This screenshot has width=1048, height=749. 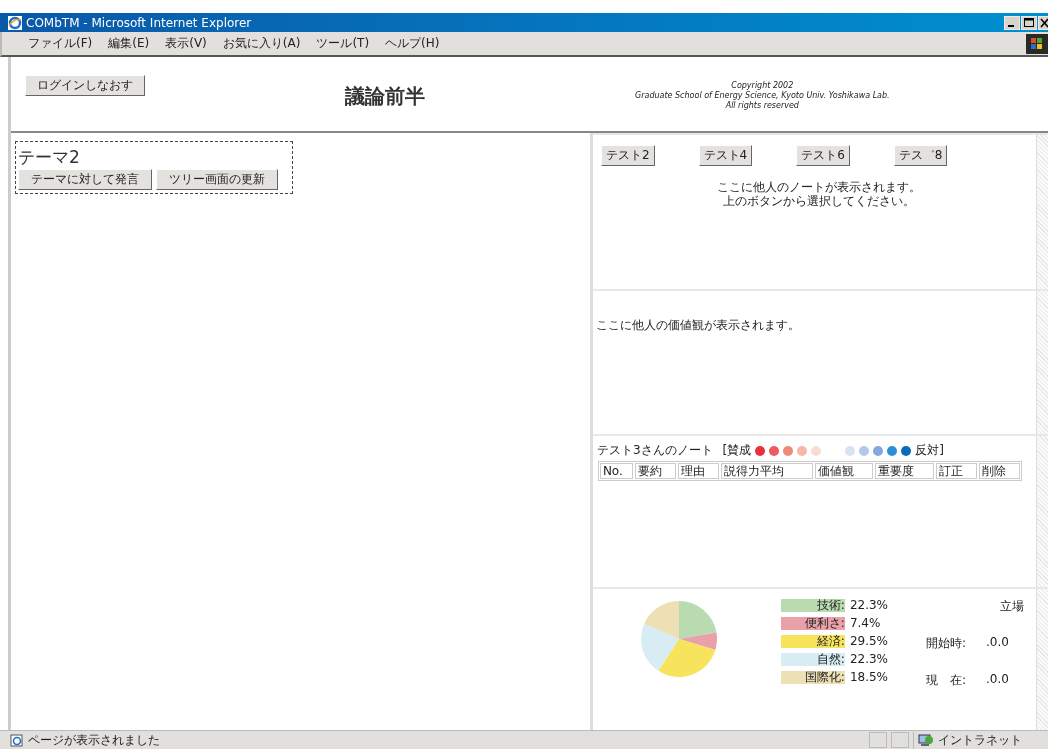 What do you see at coordinates (868, 641) in the screenshot?
I see `legend-value: 29.5%` at bounding box center [868, 641].